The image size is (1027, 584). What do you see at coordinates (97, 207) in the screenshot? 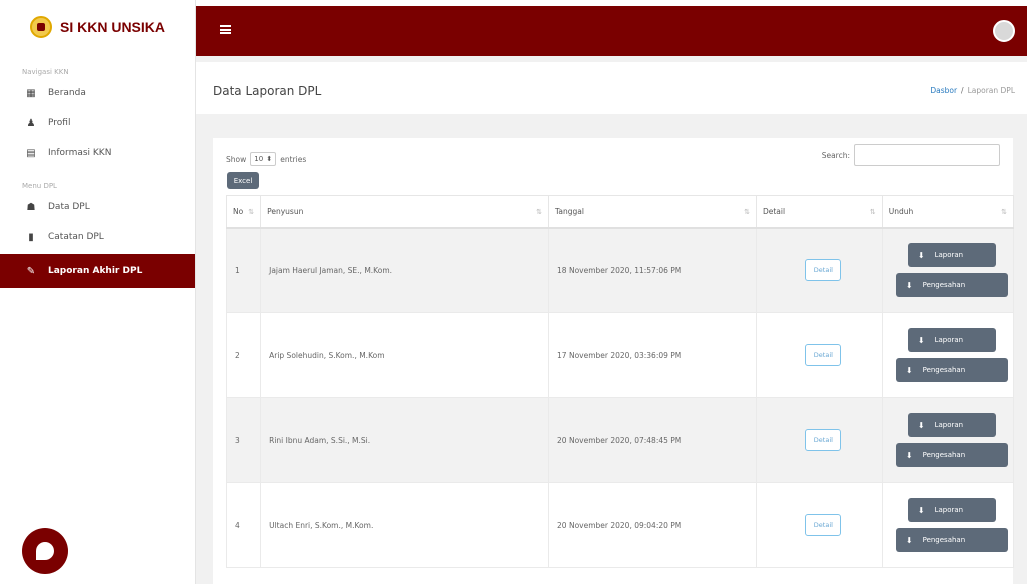
I see `sidebar-item-data-dpl: ☗ Data DPL` at bounding box center [97, 207].